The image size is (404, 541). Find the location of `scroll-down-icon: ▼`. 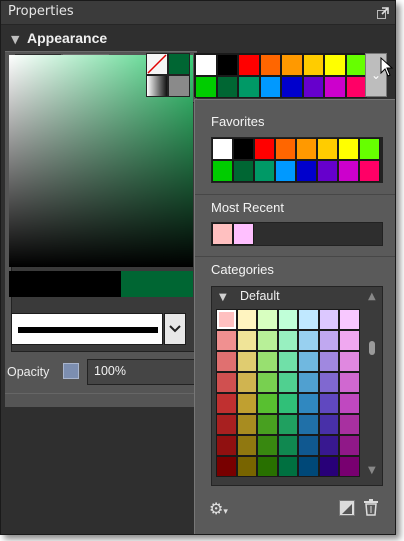

scroll-down-icon: ▼ is located at coordinates (372, 470).